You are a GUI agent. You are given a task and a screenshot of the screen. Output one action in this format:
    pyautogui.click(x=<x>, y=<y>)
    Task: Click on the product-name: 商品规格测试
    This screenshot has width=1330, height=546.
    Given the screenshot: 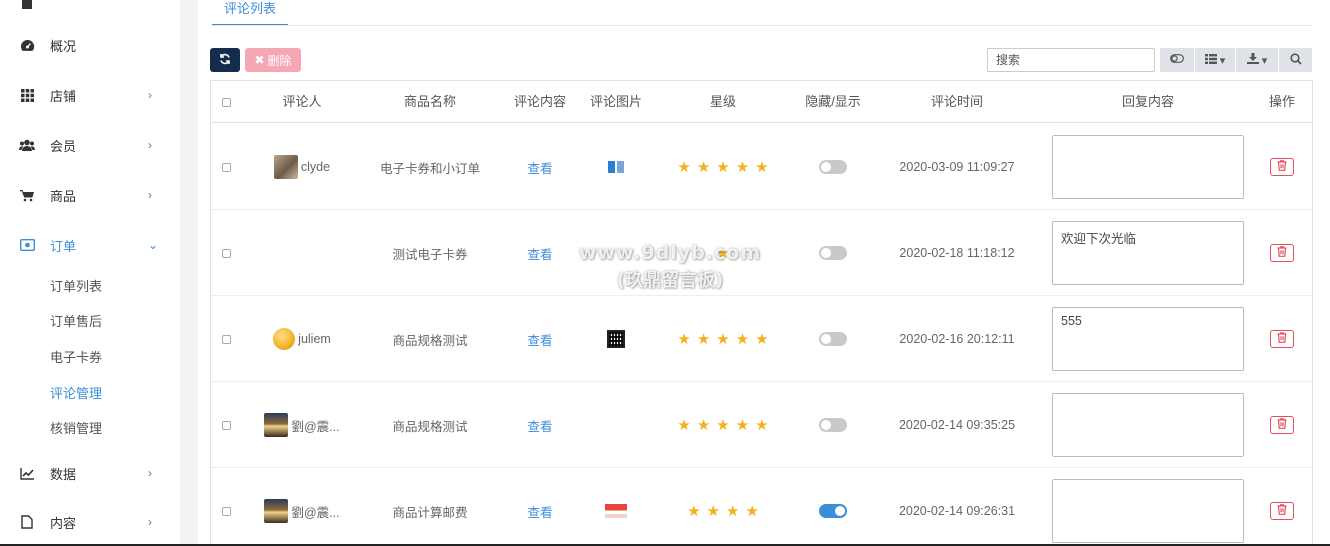 What is the action you would take?
    pyautogui.click(x=430, y=426)
    